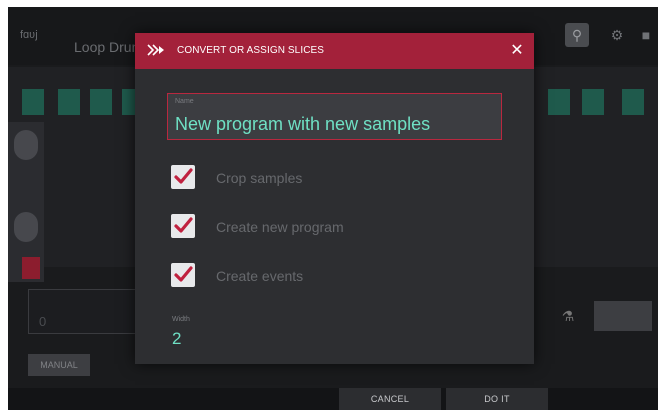 The height and width of the screenshot is (418, 667). What do you see at coordinates (31, 268) in the screenshot?
I see `slice-marker` at bounding box center [31, 268].